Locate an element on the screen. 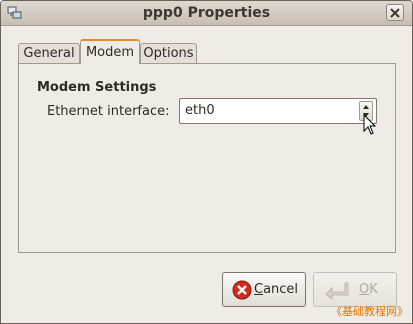 The height and width of the screenshot is (324, 413). close-button is located at coordinates (395, 12).